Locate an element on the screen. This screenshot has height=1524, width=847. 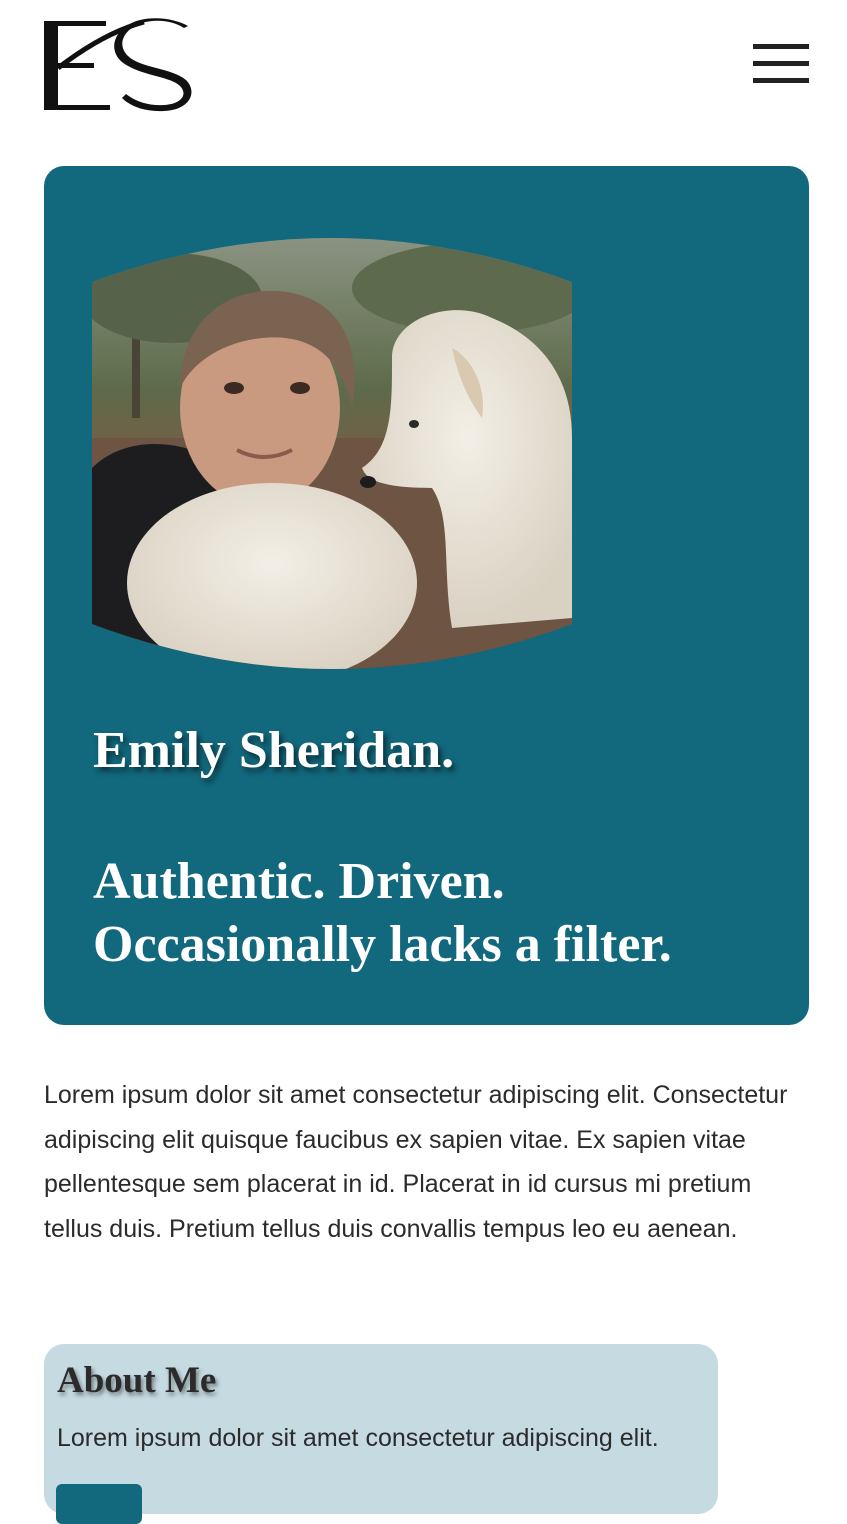
es-monogram-icon is located at coordinates (118, 65).